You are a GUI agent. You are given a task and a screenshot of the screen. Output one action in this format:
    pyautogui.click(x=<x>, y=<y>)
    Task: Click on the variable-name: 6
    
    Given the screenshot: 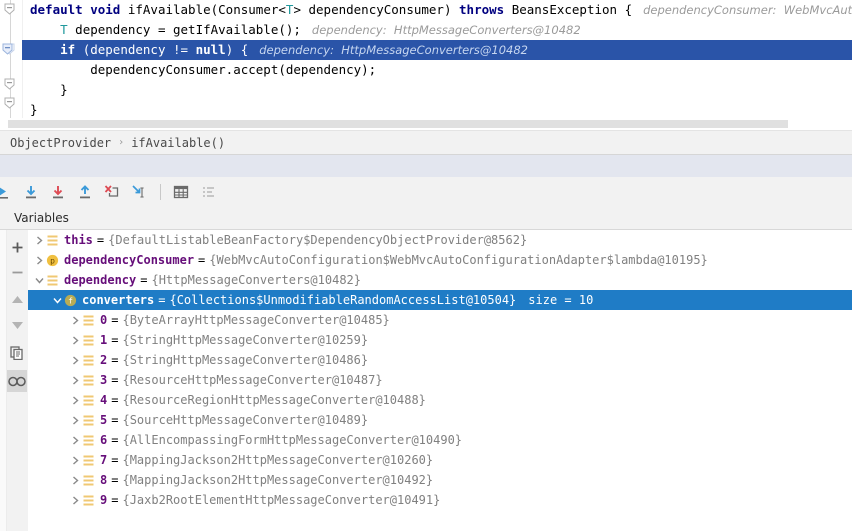 What is the action you would take?
    pyautogui.click(x=104, y=440)
    